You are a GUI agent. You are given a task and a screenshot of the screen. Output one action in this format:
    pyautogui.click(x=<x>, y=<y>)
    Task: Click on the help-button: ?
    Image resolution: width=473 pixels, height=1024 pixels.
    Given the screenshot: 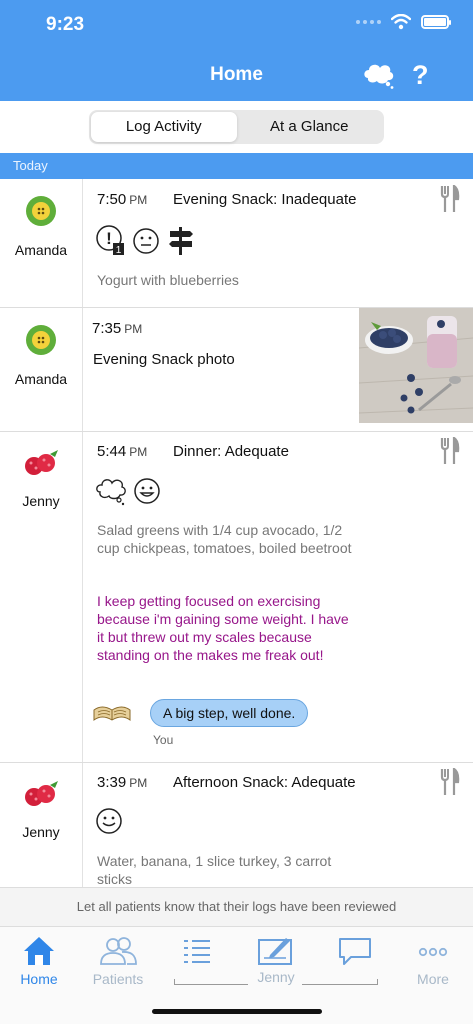 What is the action you would take?
    pyautogui.click(x=420, y=75)
    